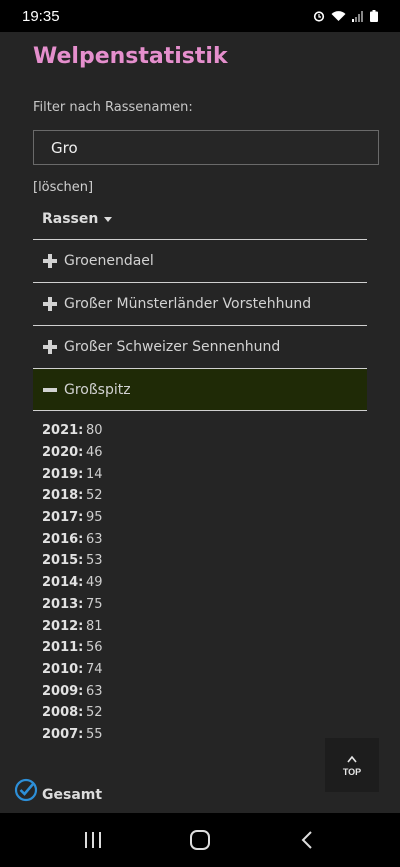 The height and width of the screenshot is (867, 400). I want to click on alarm-icon, so click(319, 16).